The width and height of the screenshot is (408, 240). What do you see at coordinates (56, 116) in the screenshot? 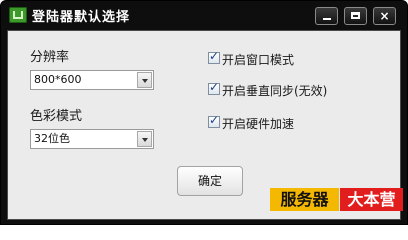
I see `color-mode-label: 色彩模式` at bounding box center [56, 116].